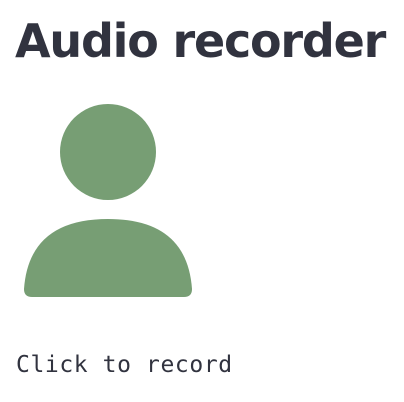 The width and height of the screenshot is (404, 402). Describe the element at coordinates (200, 41) in the screenshot. I see `page-title: Audio recorder` at that location.